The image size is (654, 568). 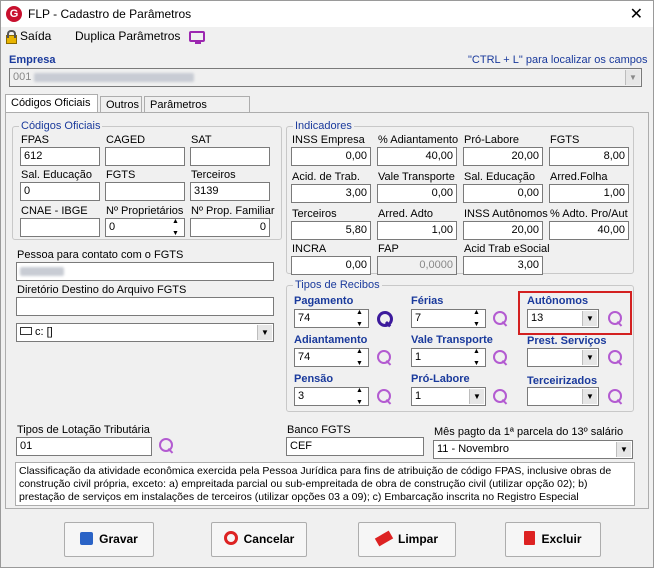 What do you see at coordinates (530, 538) in the screenshot?
I see `trash-icon` at bounding box center [530, 538].